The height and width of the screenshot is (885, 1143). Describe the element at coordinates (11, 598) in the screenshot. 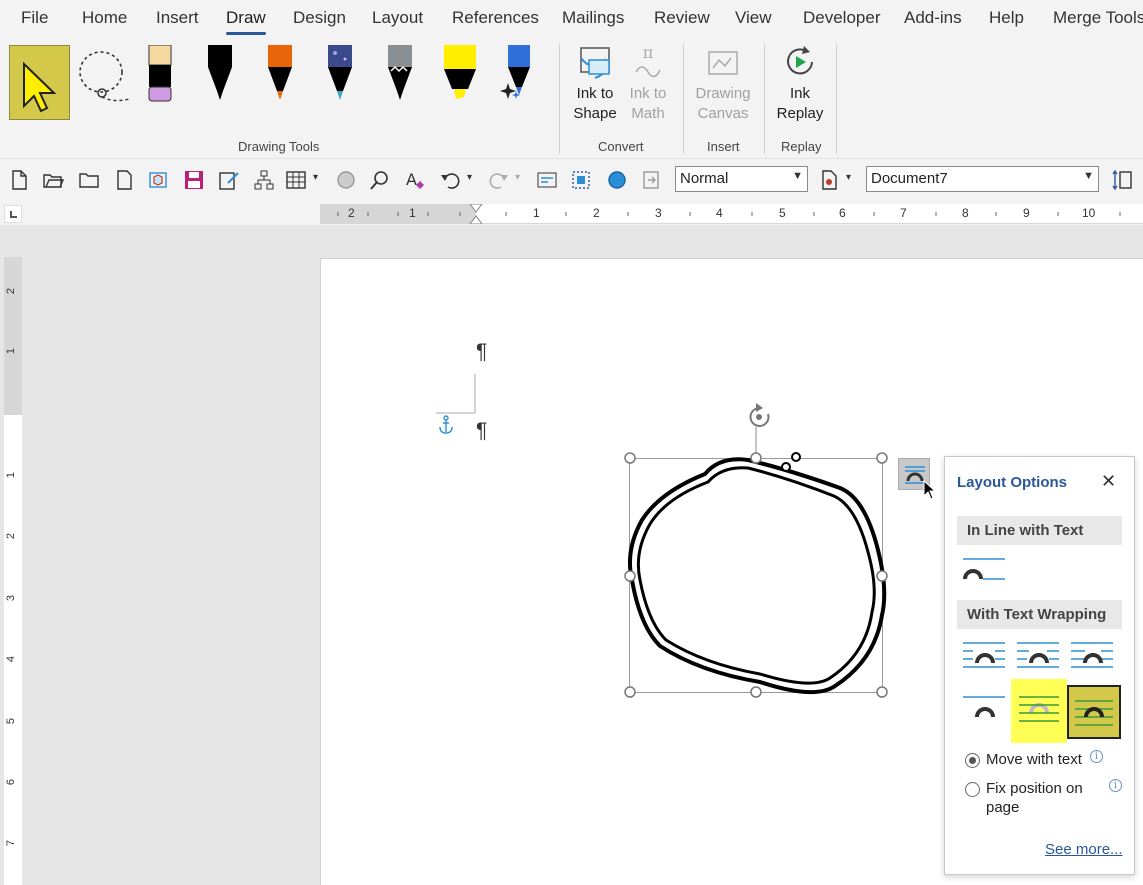

I see `ruler-num: 3` at that location.